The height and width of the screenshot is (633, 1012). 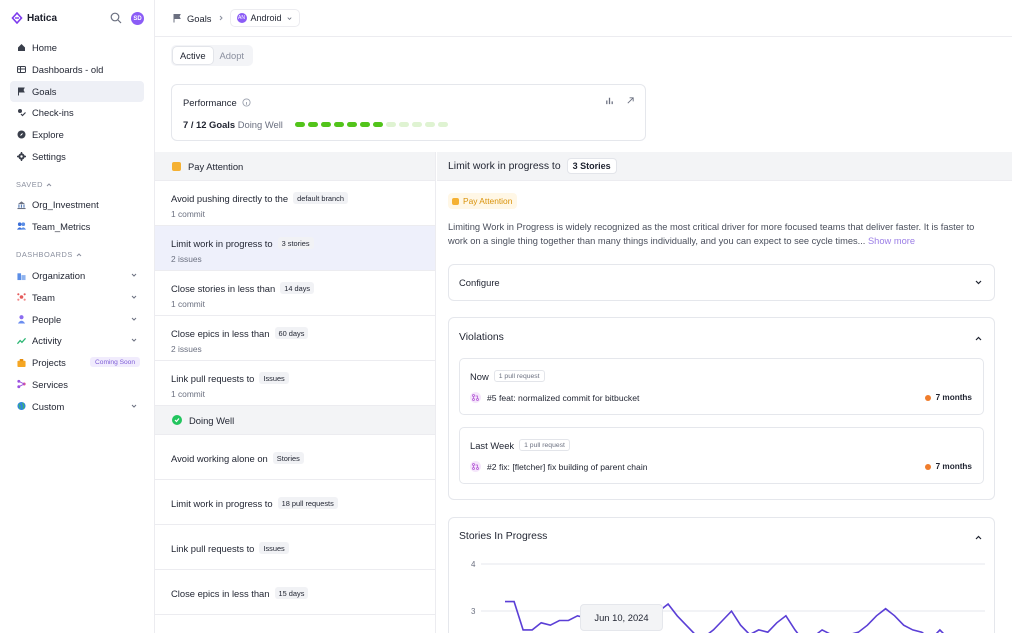 I want to click on sidebar-item-check-ins: Check-ins, so click(x=77, y=112).